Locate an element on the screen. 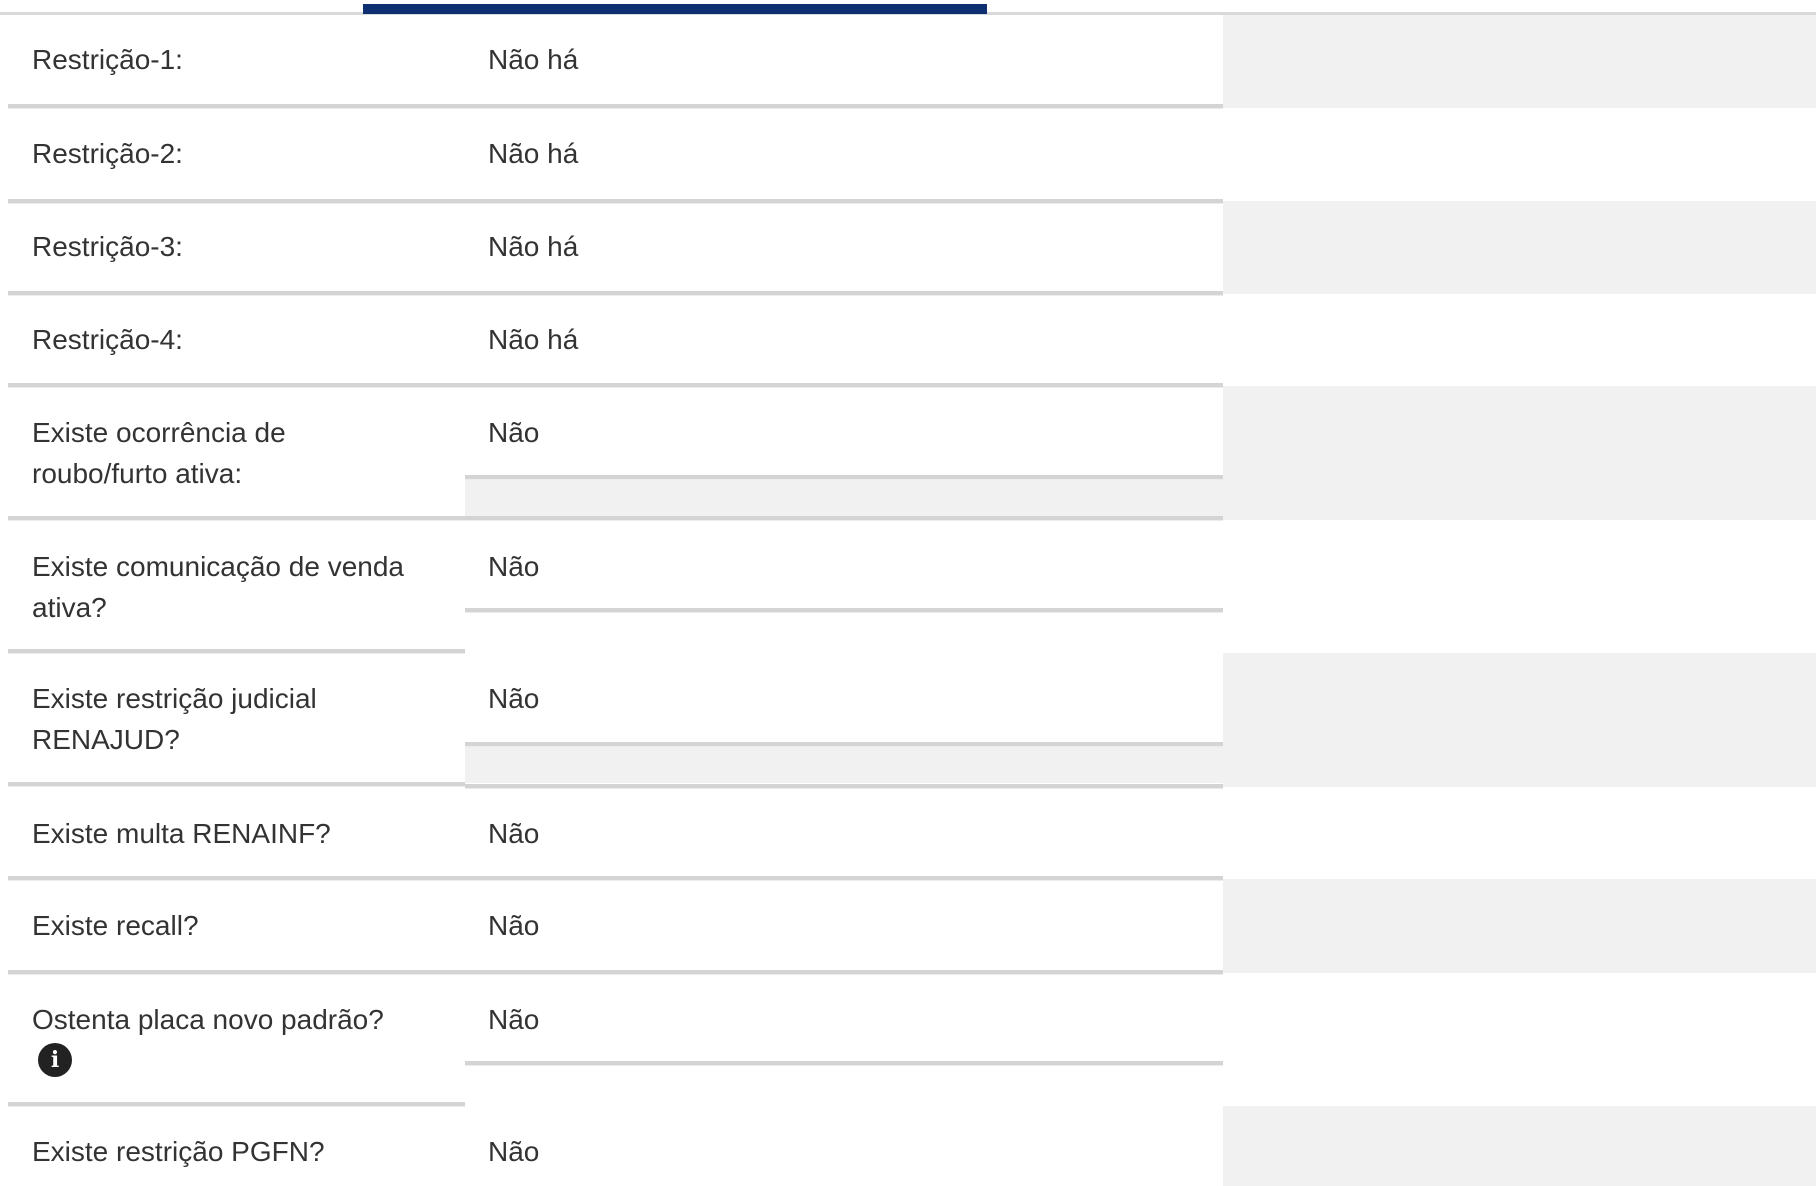 The height and width of the screenshot is (1186, 1816). detail-row: Restrição-4: Não há is located at coordinates (908, 341).